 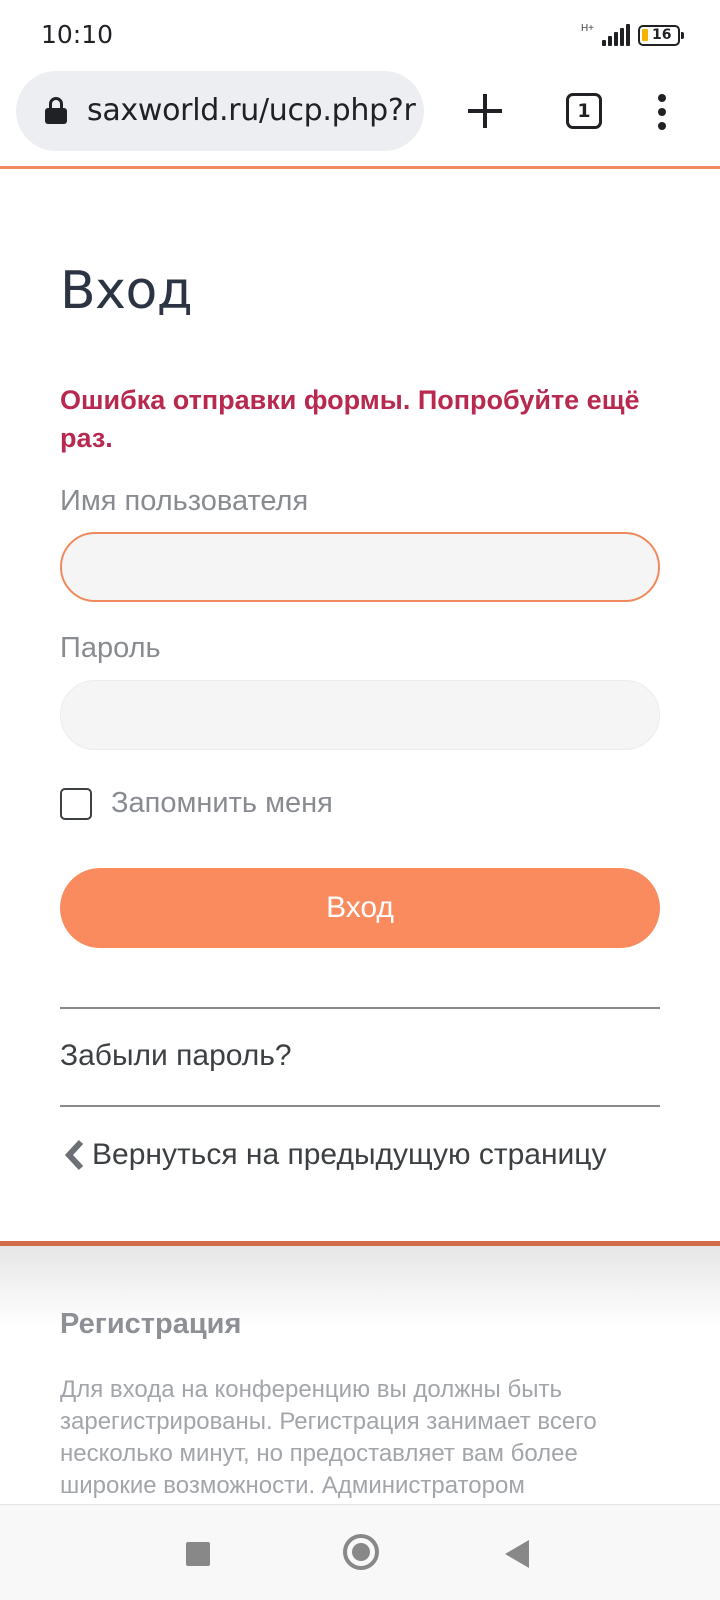 What do you see at coordinates (587, 28) in the screenshot?
I see `network-type-label: H+` at bounding box center [587, 28].